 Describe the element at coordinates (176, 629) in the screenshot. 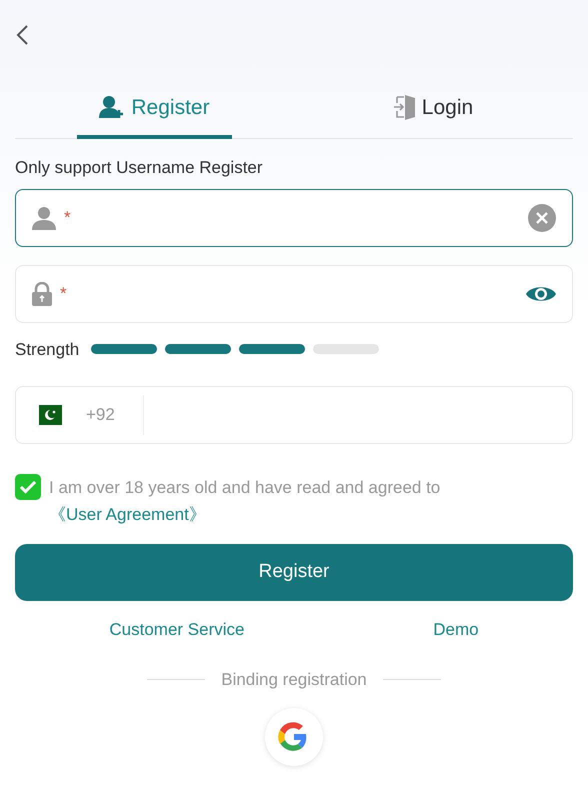

I see `link: Customer Service` at that location.